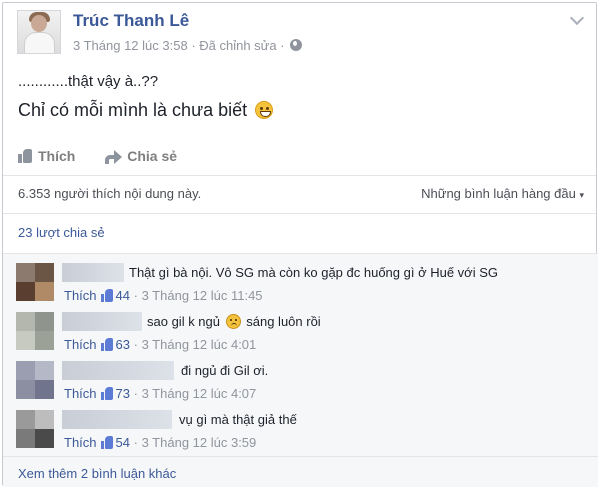 This screenshot has width=600, height=489. I want to click on comment-text-part: sao gil k ngủ, so click(183, 321).